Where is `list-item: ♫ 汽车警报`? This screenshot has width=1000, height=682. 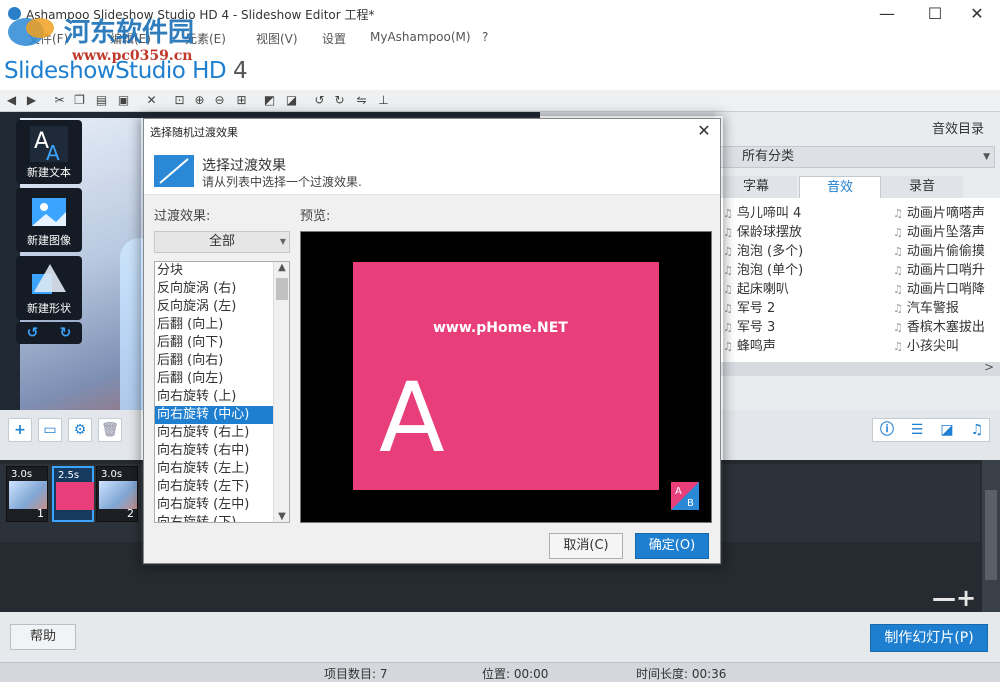 list-item: ♫ 汽车警报 is located at coordinates (926, 306).